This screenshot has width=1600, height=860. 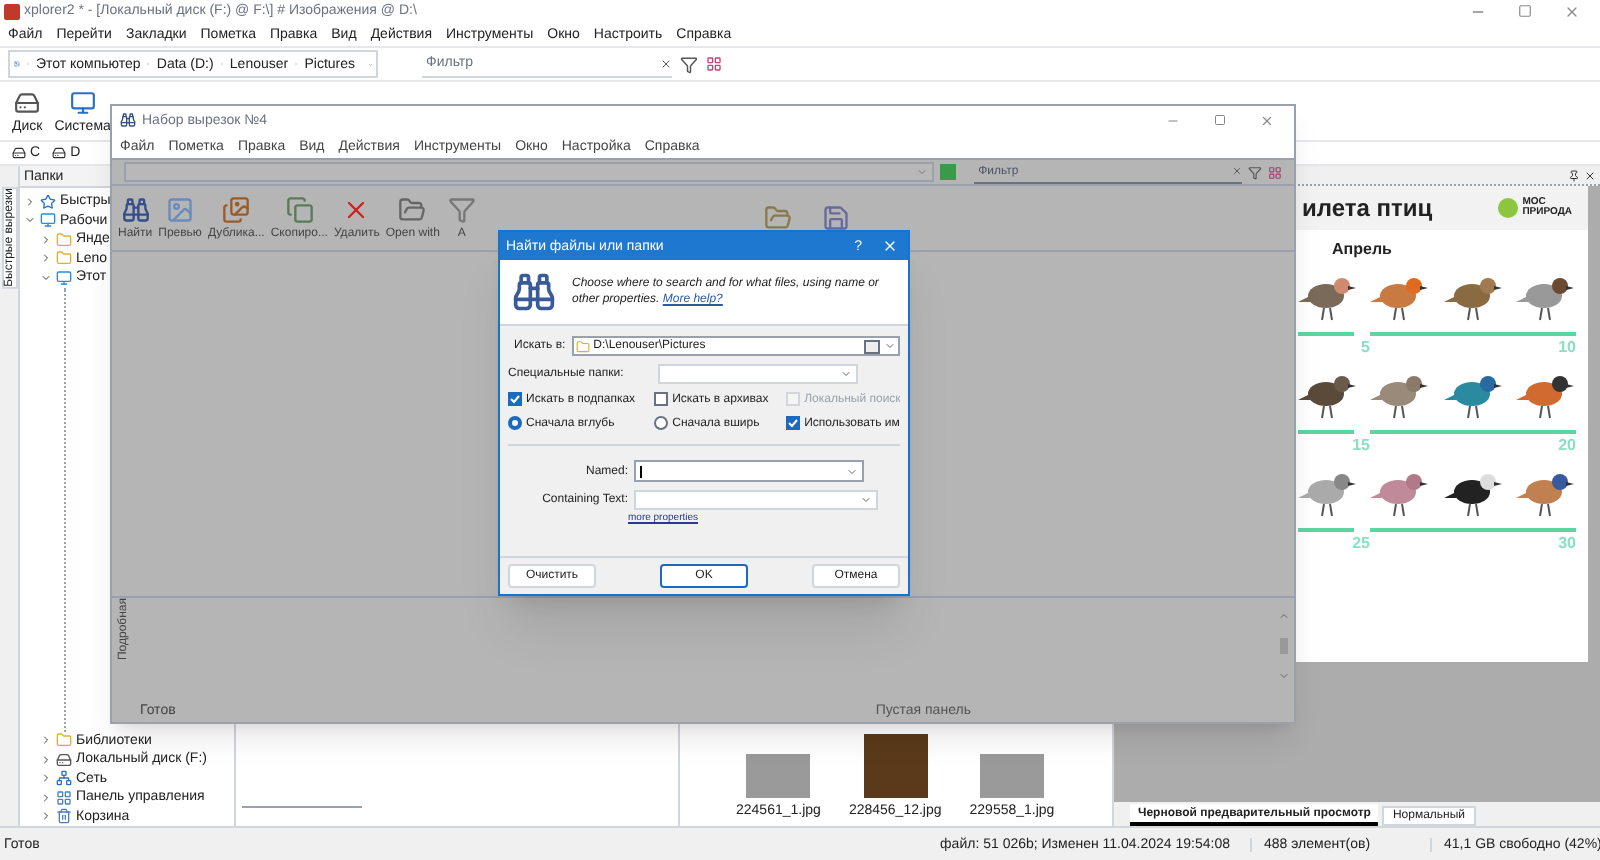 What do you see at coordinates (1566, 542) in the screenshot?
I see `day-number: 30` at bounding box center [1566, 542].